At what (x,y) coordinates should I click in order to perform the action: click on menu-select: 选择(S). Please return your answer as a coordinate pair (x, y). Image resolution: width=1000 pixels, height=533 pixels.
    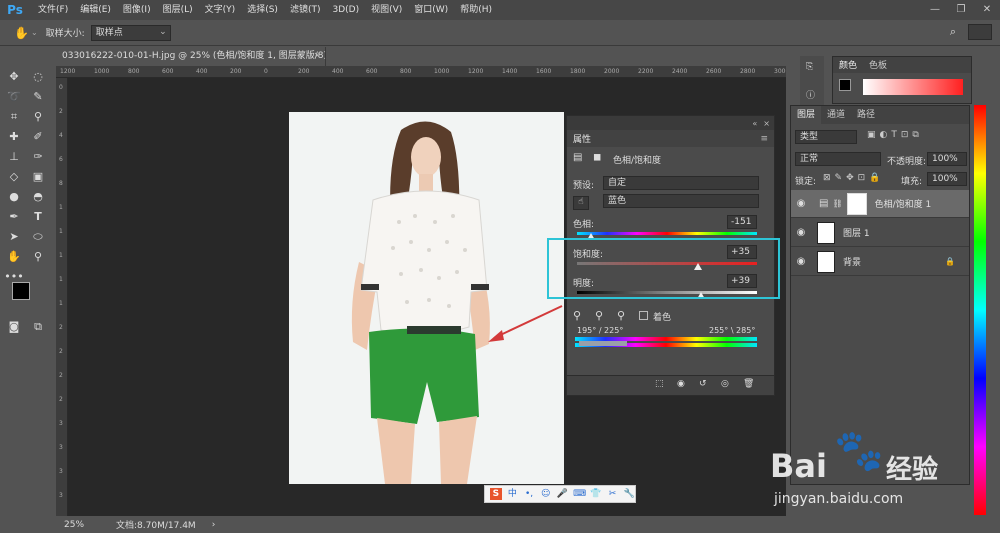
    Looking at the image, I should click on (262, 10).